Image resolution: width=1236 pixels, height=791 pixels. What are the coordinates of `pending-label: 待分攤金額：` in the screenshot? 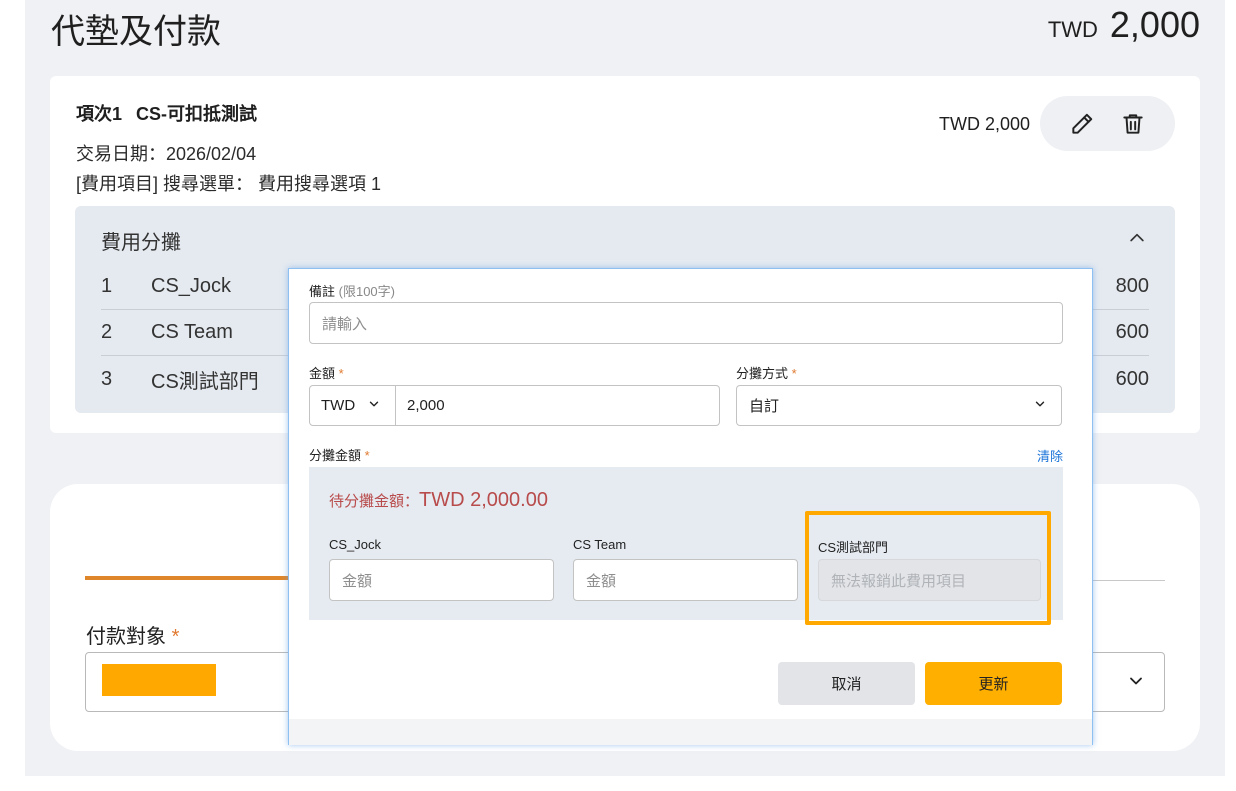 It's located at (374, 501).